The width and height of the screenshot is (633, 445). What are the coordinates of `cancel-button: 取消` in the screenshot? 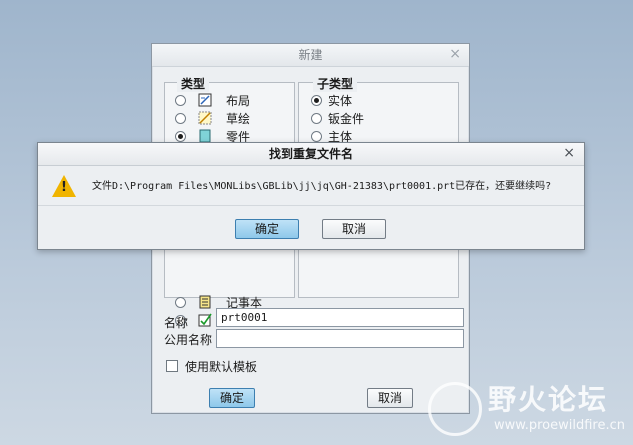 It's located at (390, 398).